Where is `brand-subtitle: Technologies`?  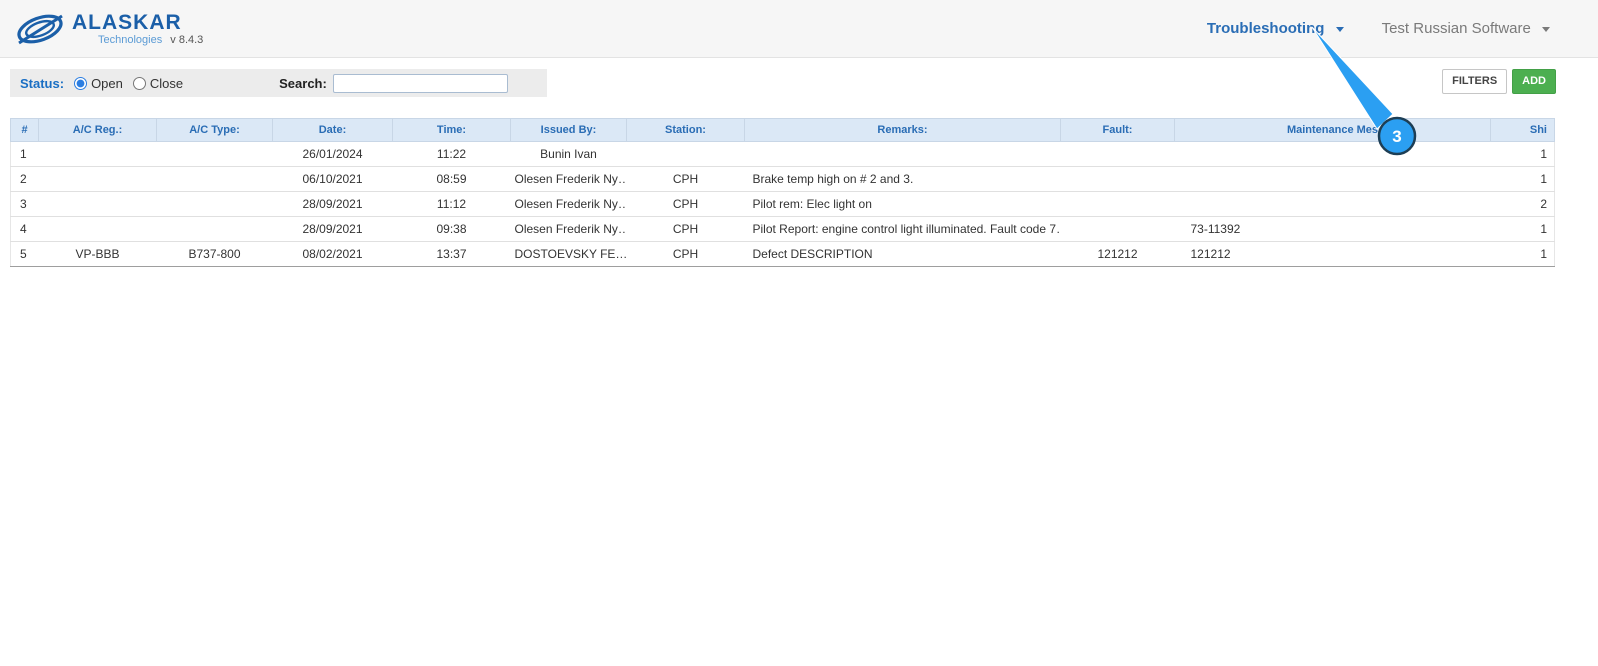 brand-subtitle: Technologies is located at coordinates (130, 39).